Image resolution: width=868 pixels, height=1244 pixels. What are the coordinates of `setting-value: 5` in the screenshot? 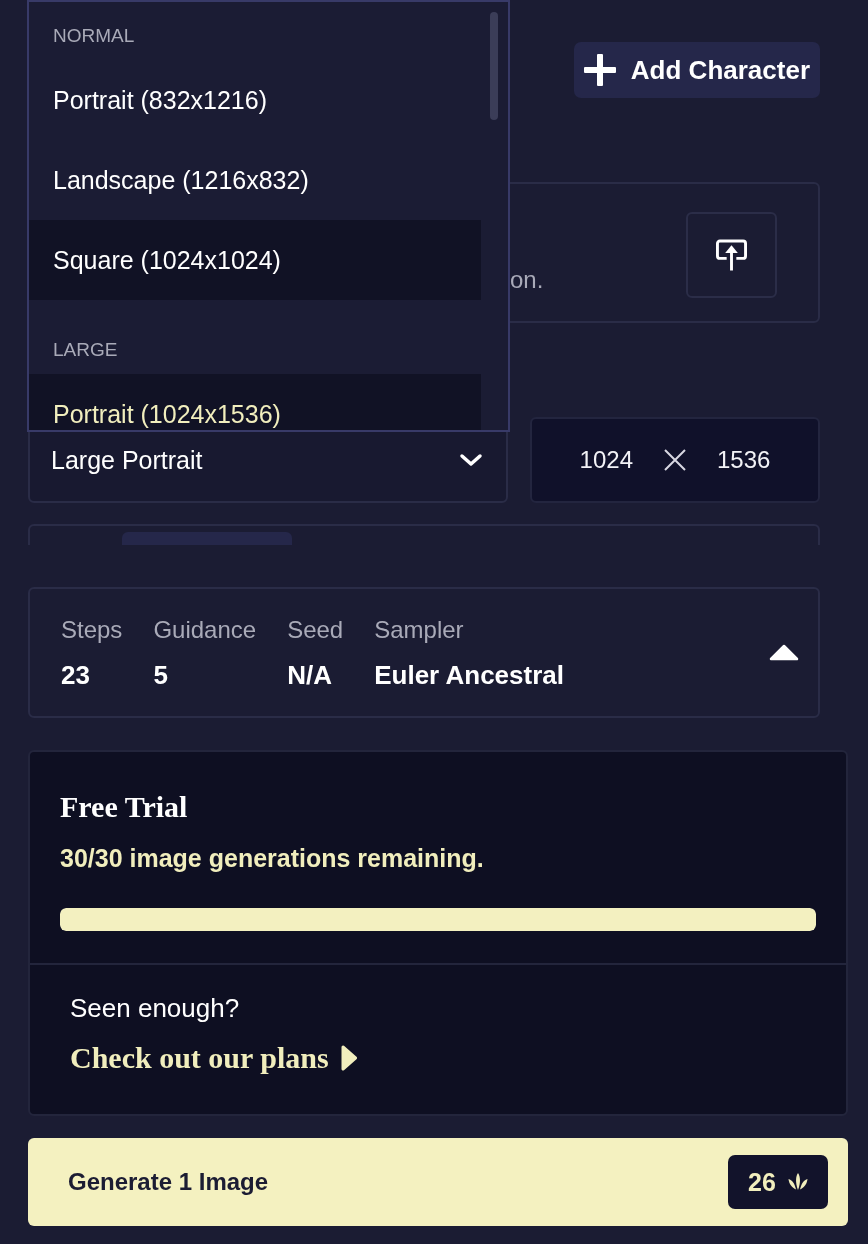 It's located at (160, 674).